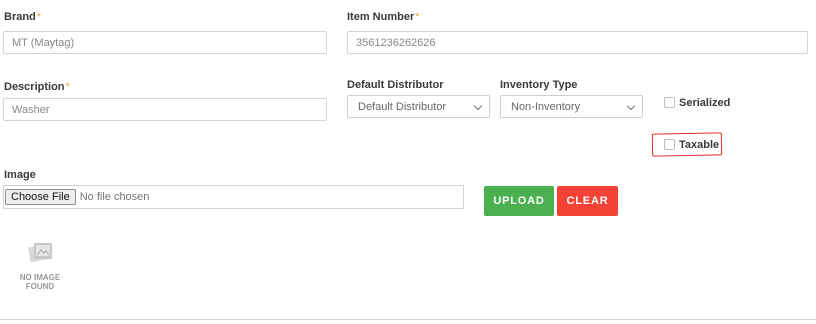  What do you see at coordinates (43, 42) in the screenshot?
I see `brand-value: MT (Maytag)` at bounding box center [43, 42].